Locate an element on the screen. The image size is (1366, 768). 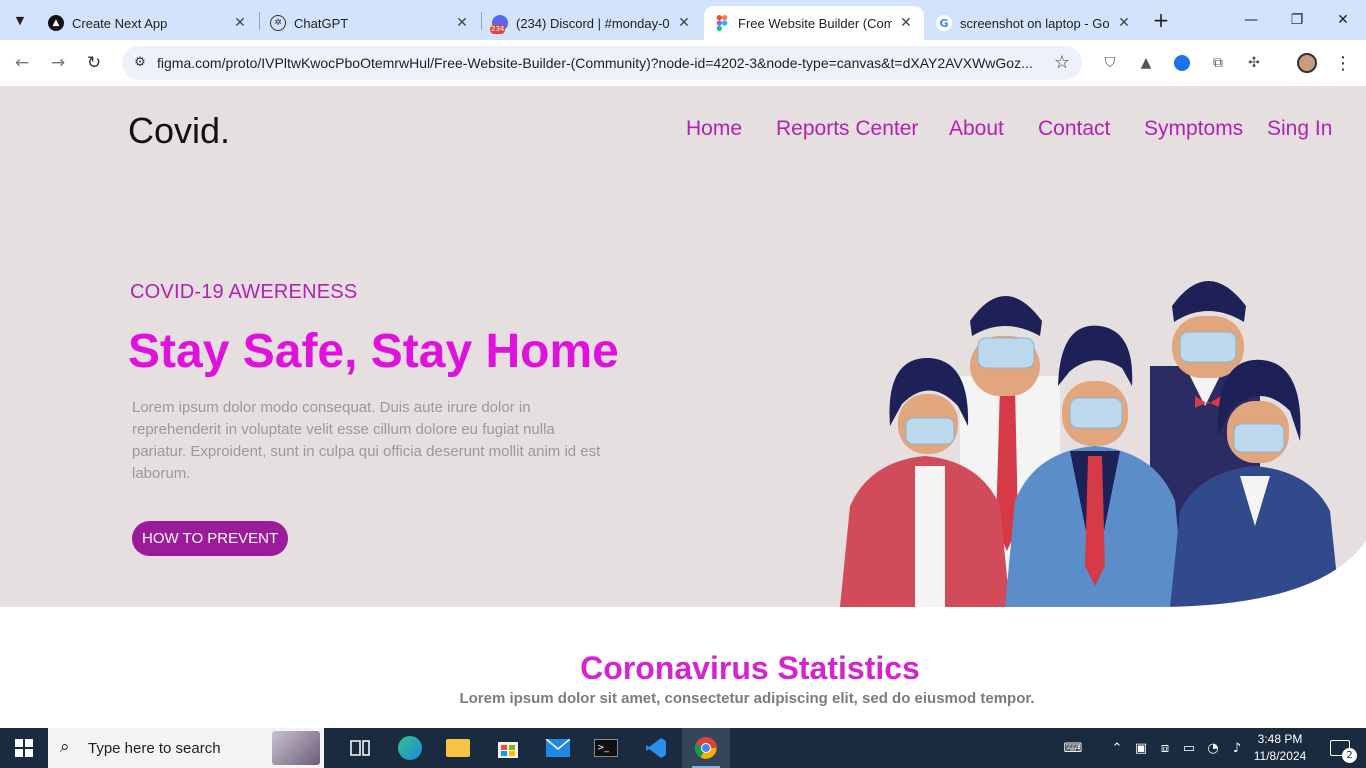
tab-title: Free Website Builder (Comm is located at coordinates (815, 23).